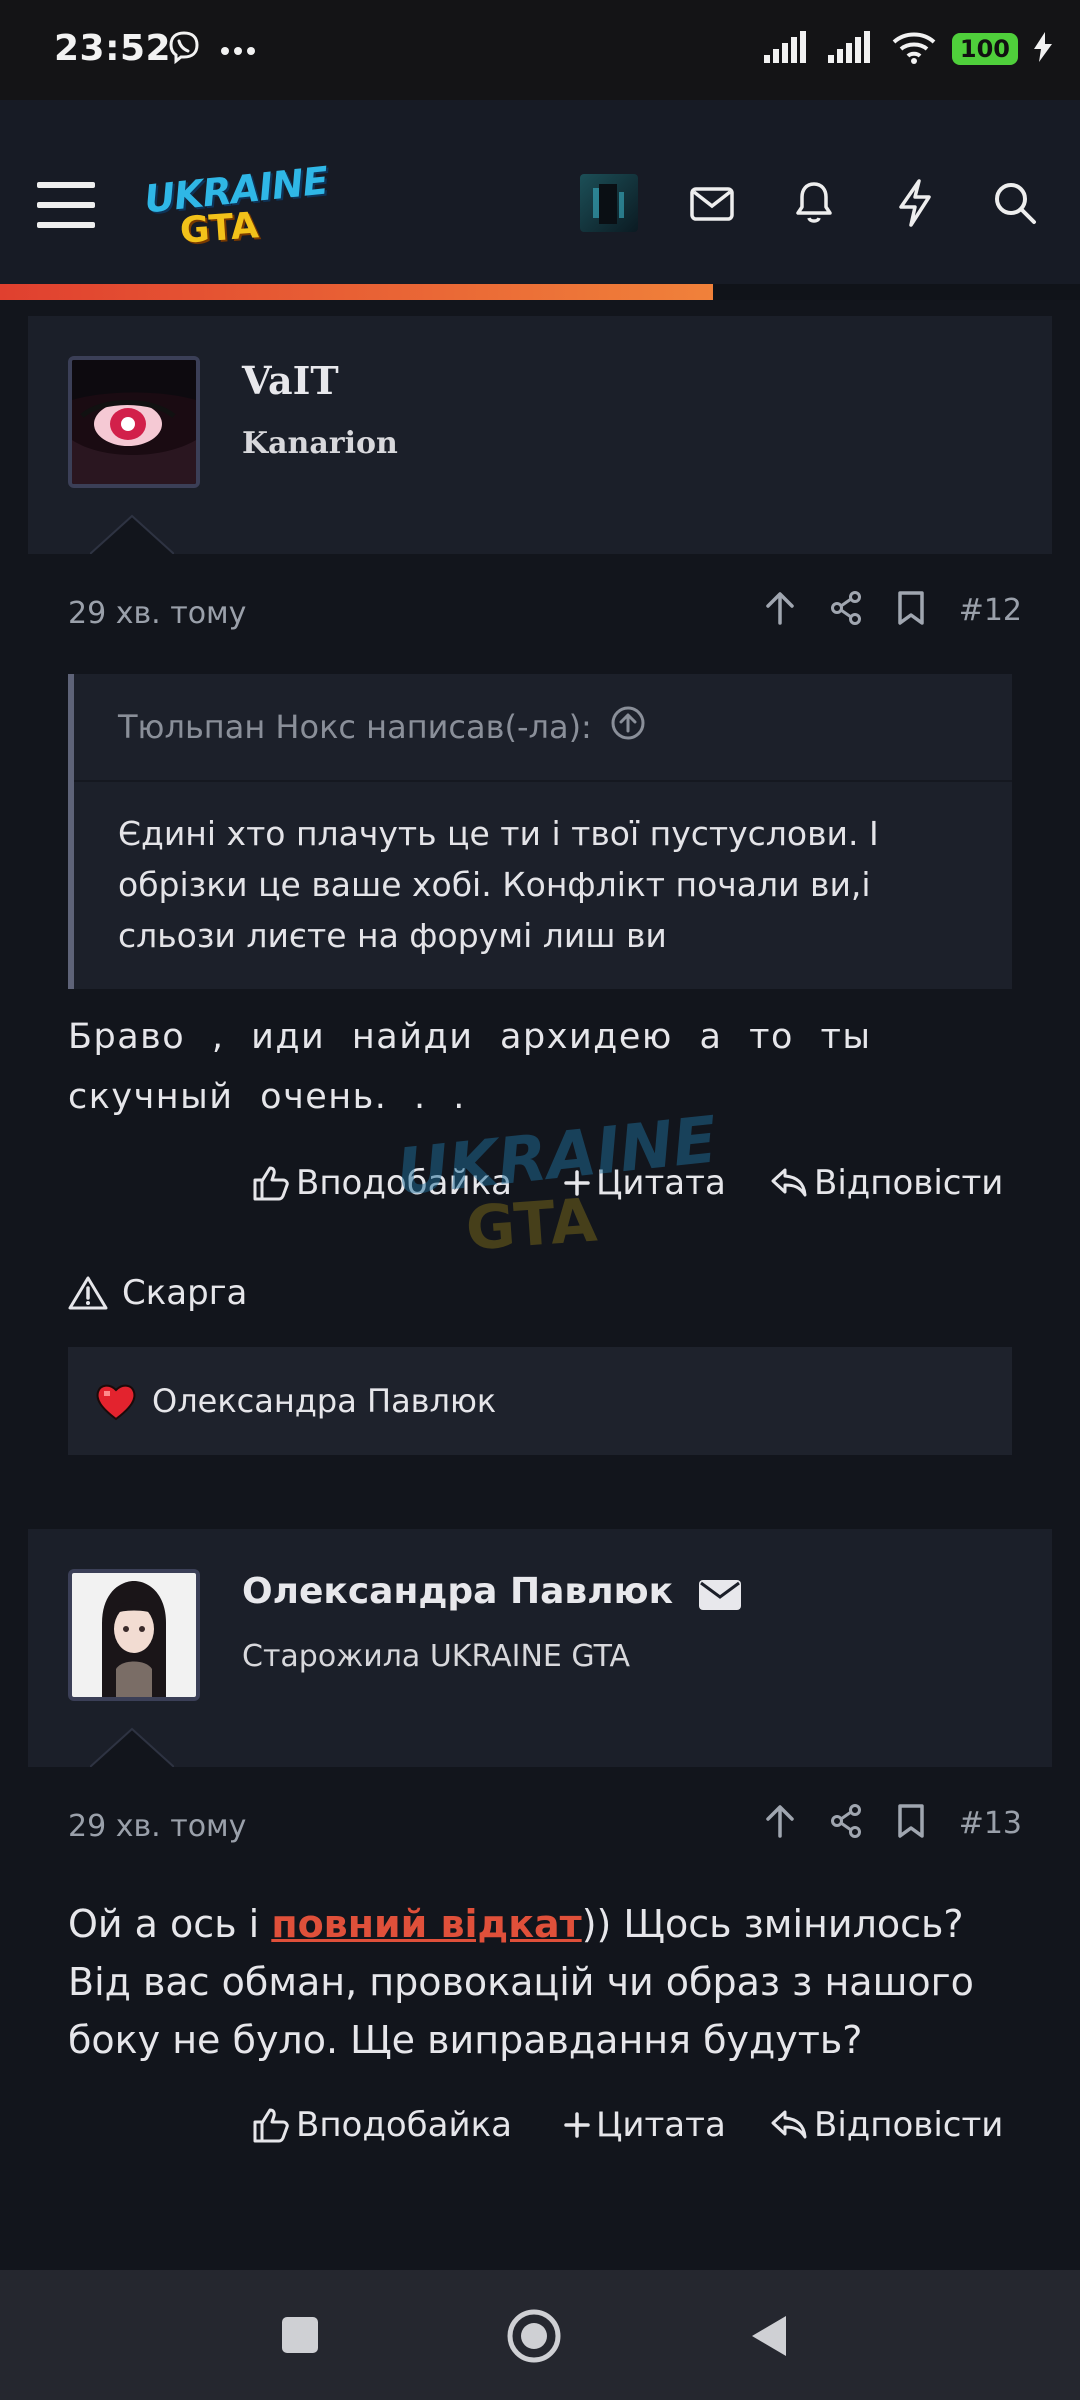  Describe the element at coordinates (915, 203) in the screenshot. I see `lightning-icon` at that location.